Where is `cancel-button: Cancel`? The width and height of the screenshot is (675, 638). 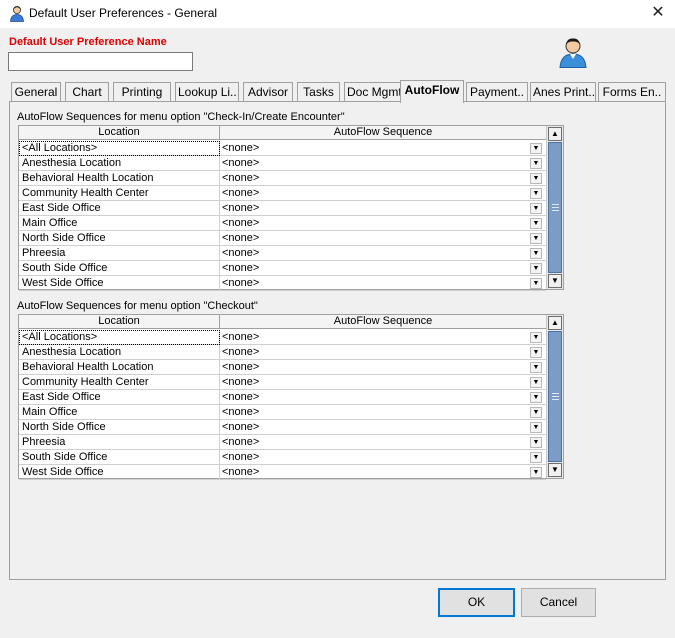 cancel-button: Cancel is located at coordinates (558, 602).